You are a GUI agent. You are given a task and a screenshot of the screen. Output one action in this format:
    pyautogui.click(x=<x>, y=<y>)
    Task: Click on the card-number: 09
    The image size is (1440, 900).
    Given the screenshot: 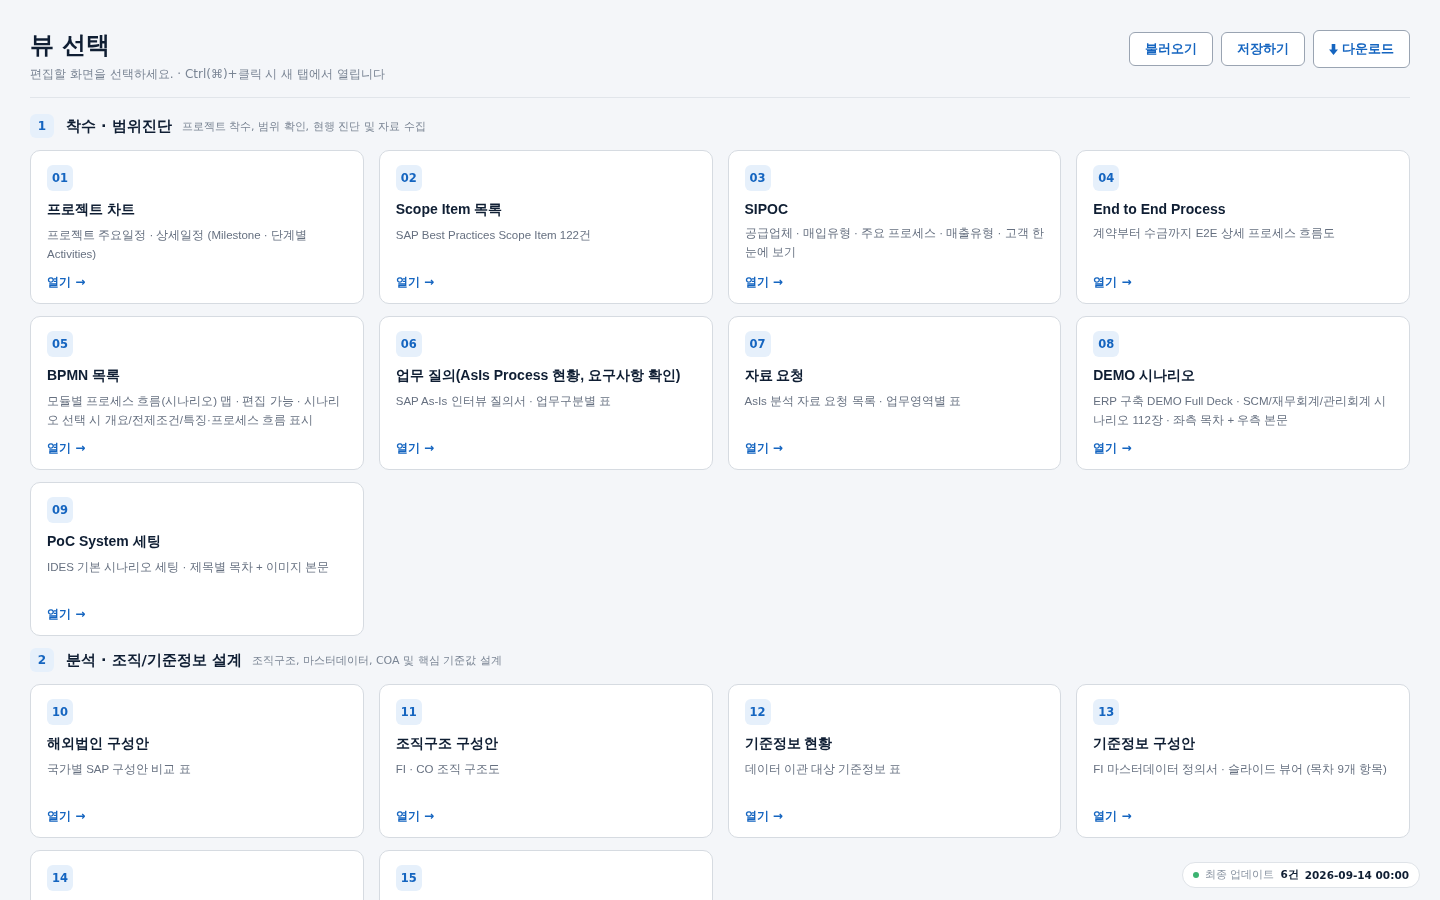 What is the action you would take?
    pyautogui.click(x=60, y=510)
    